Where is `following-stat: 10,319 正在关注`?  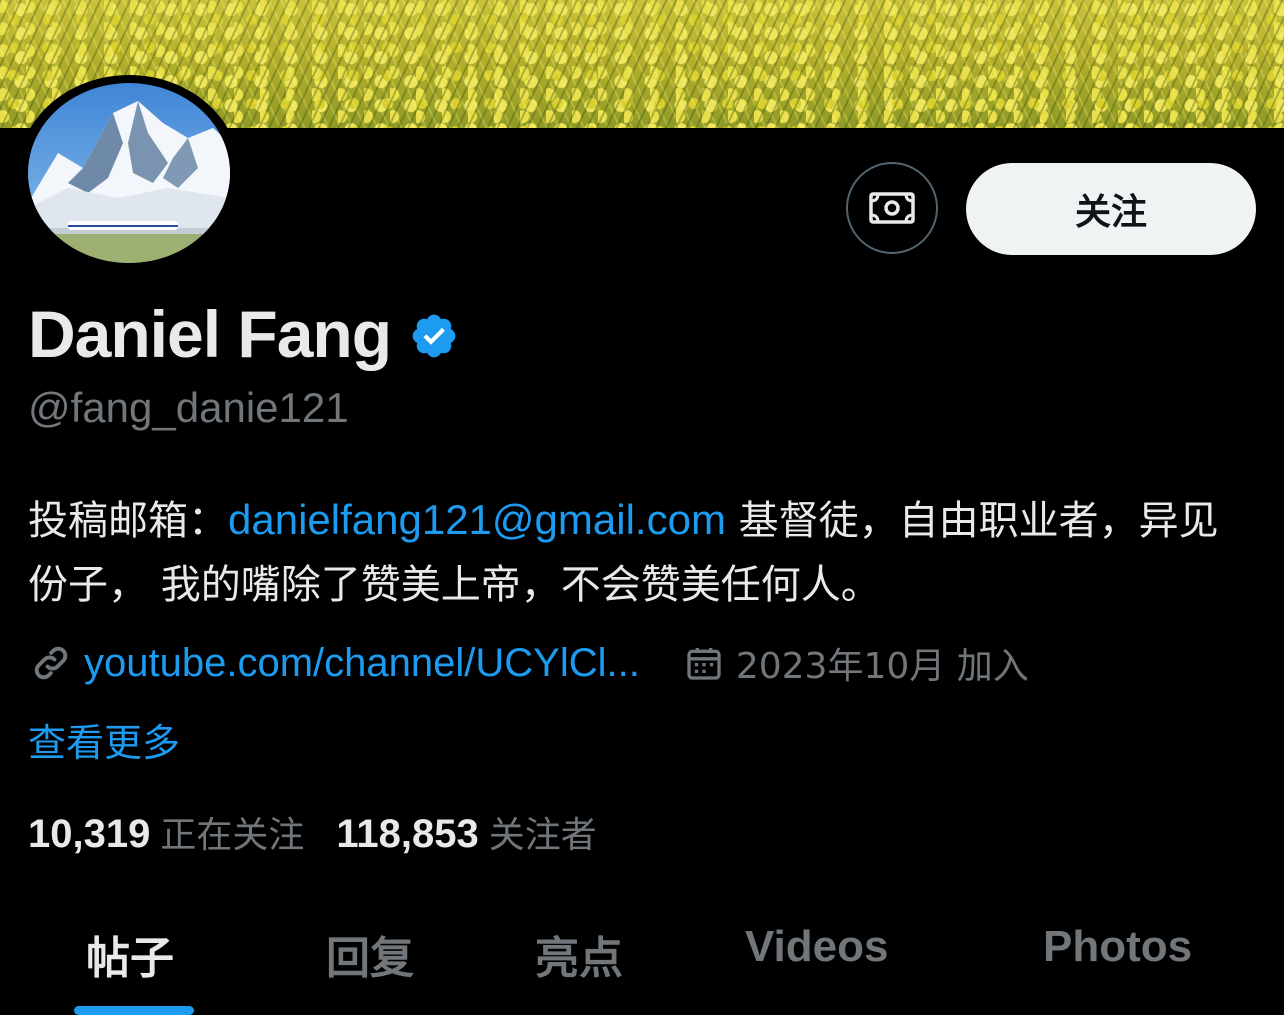 following-stat: 10,319 正在关注 is located at coordinates (166, 832).